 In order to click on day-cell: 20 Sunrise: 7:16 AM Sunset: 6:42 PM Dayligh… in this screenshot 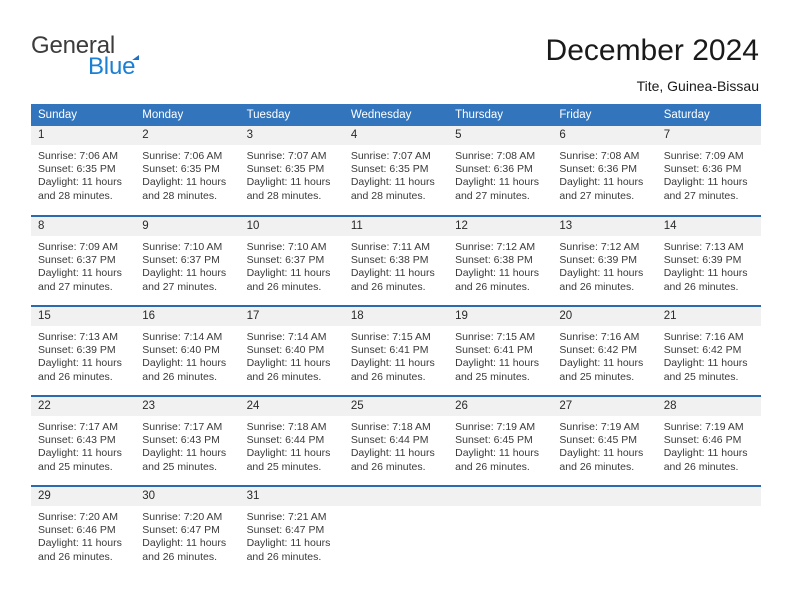, I will do `click(604, 350)`.